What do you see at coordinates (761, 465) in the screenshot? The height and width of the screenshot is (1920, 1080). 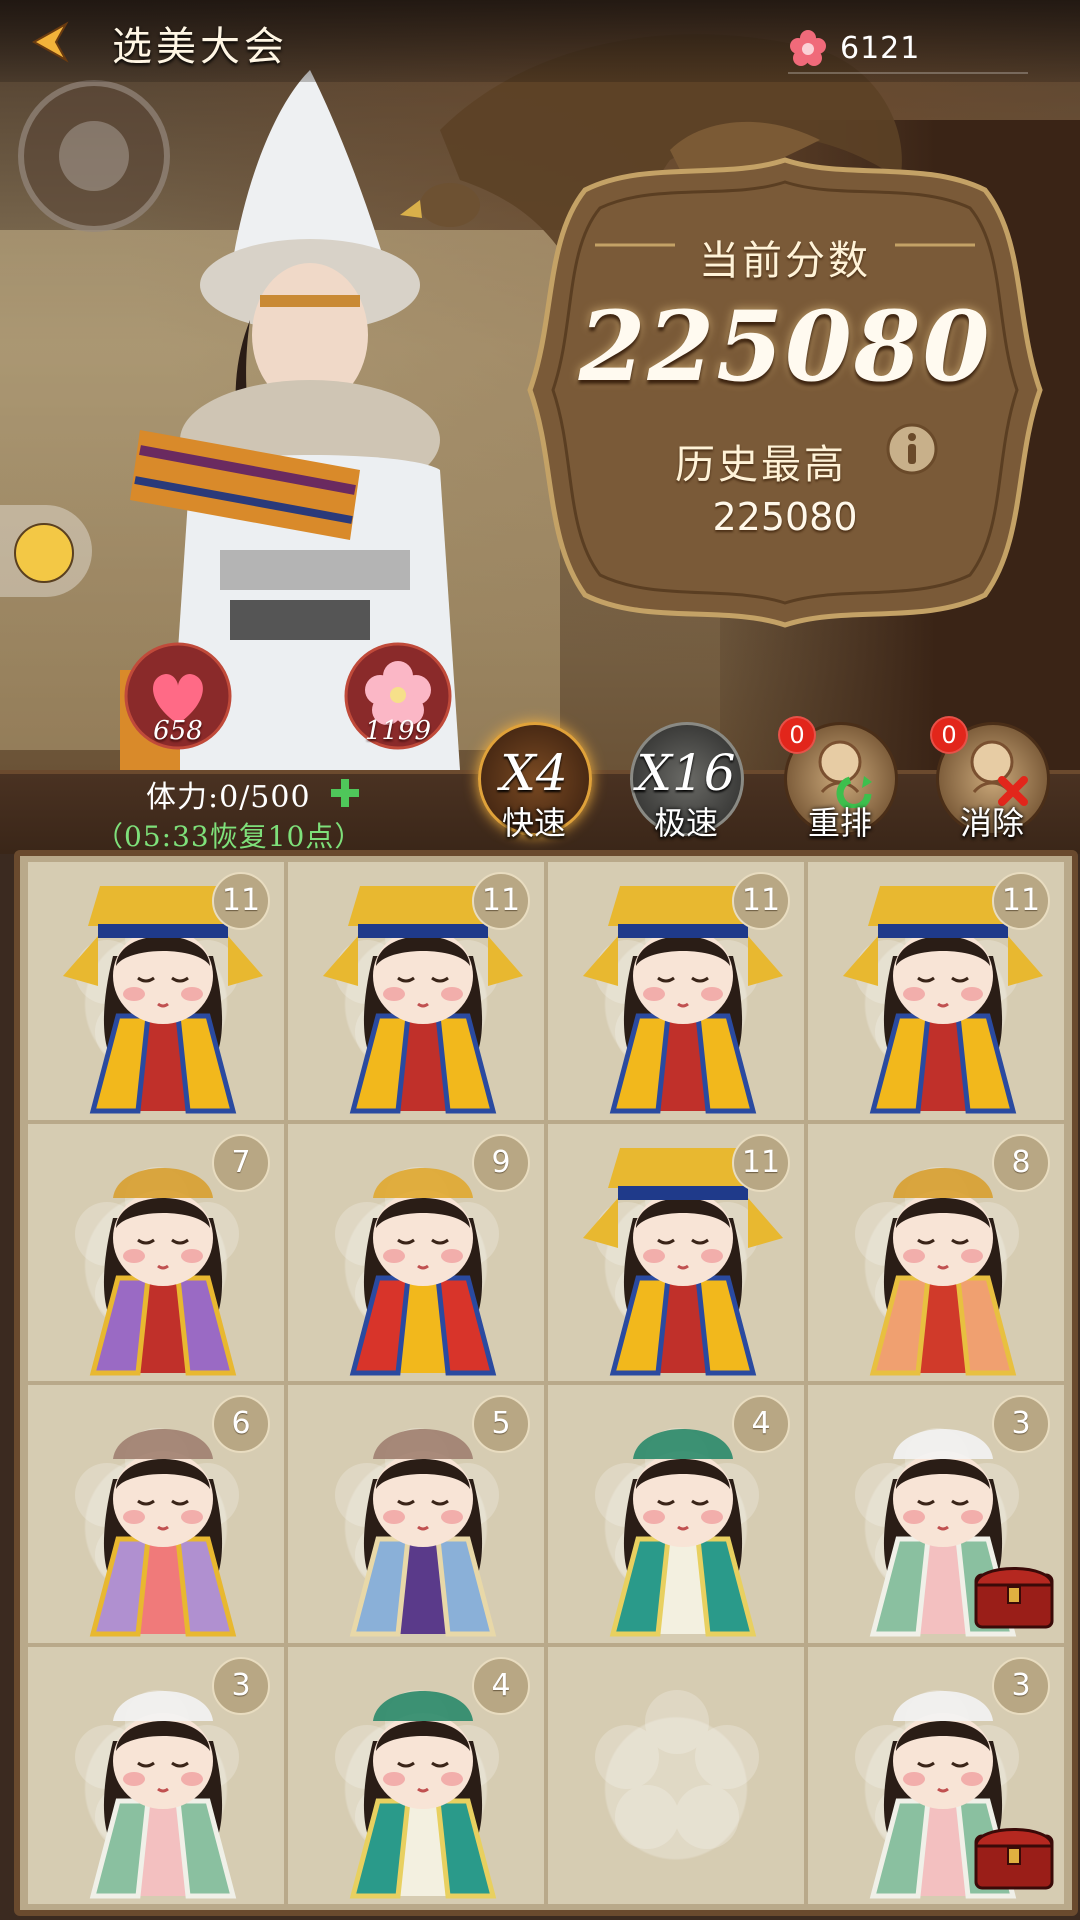 I see `best-score-label: 历史最高` at bounding box center [761, 465].